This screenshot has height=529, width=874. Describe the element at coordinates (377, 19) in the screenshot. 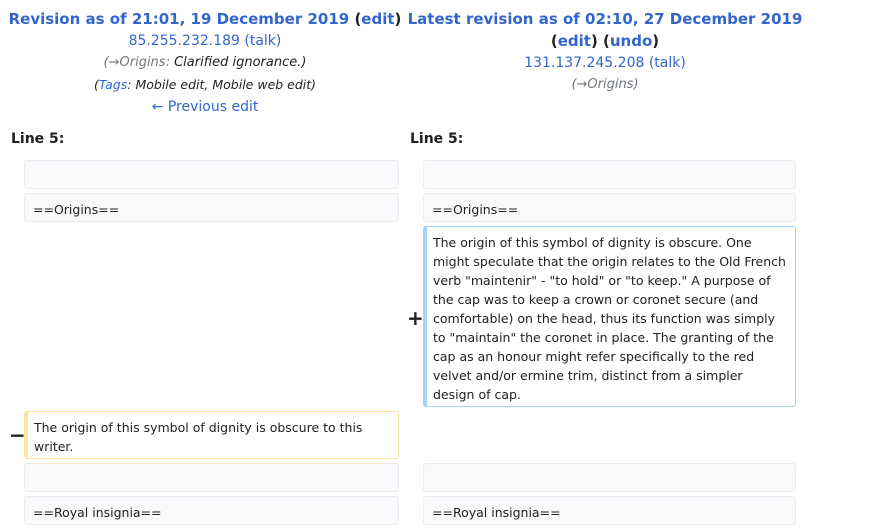

I see `left-edit-link: edit` at that location.